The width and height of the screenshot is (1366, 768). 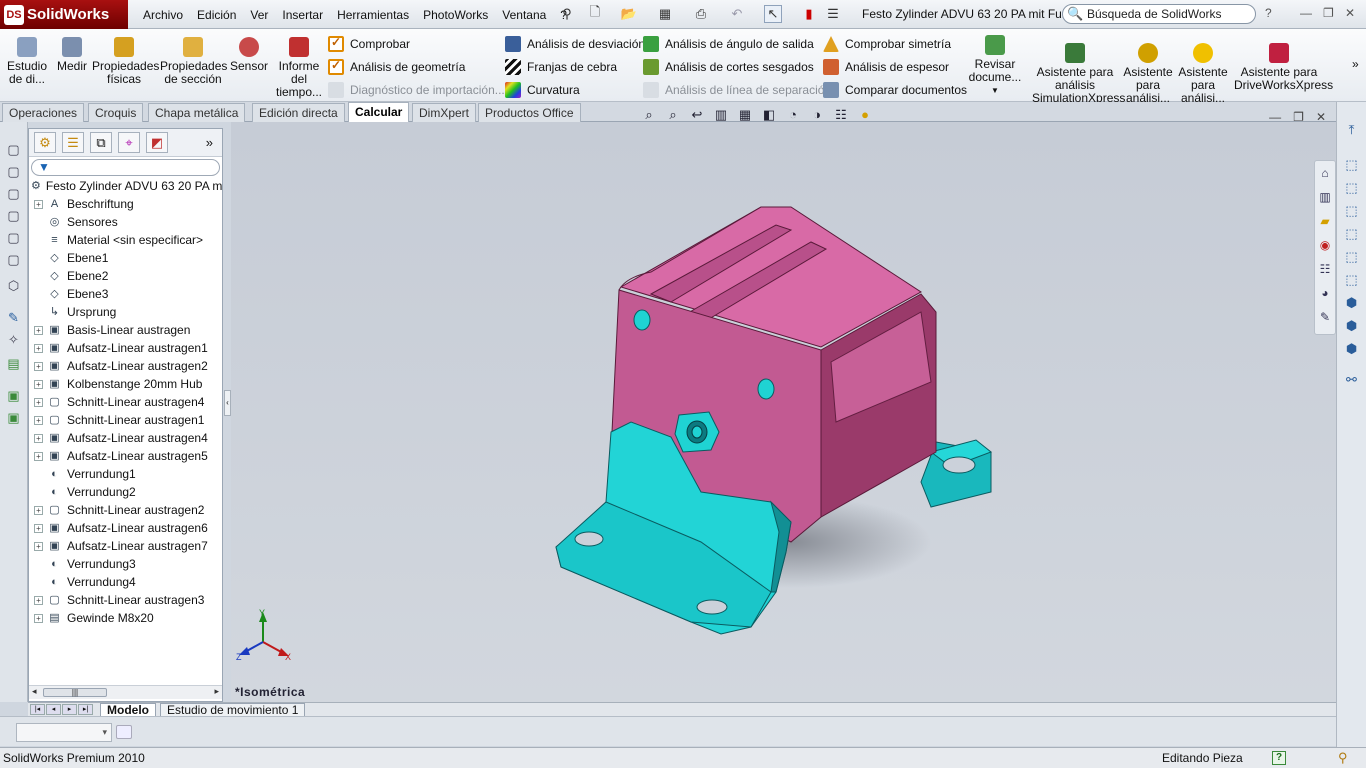 What do you see at coordinates (817, 115) in the screenshot?
I see `edit-appearance-icon: ◑` at bounding box center [817, 115].